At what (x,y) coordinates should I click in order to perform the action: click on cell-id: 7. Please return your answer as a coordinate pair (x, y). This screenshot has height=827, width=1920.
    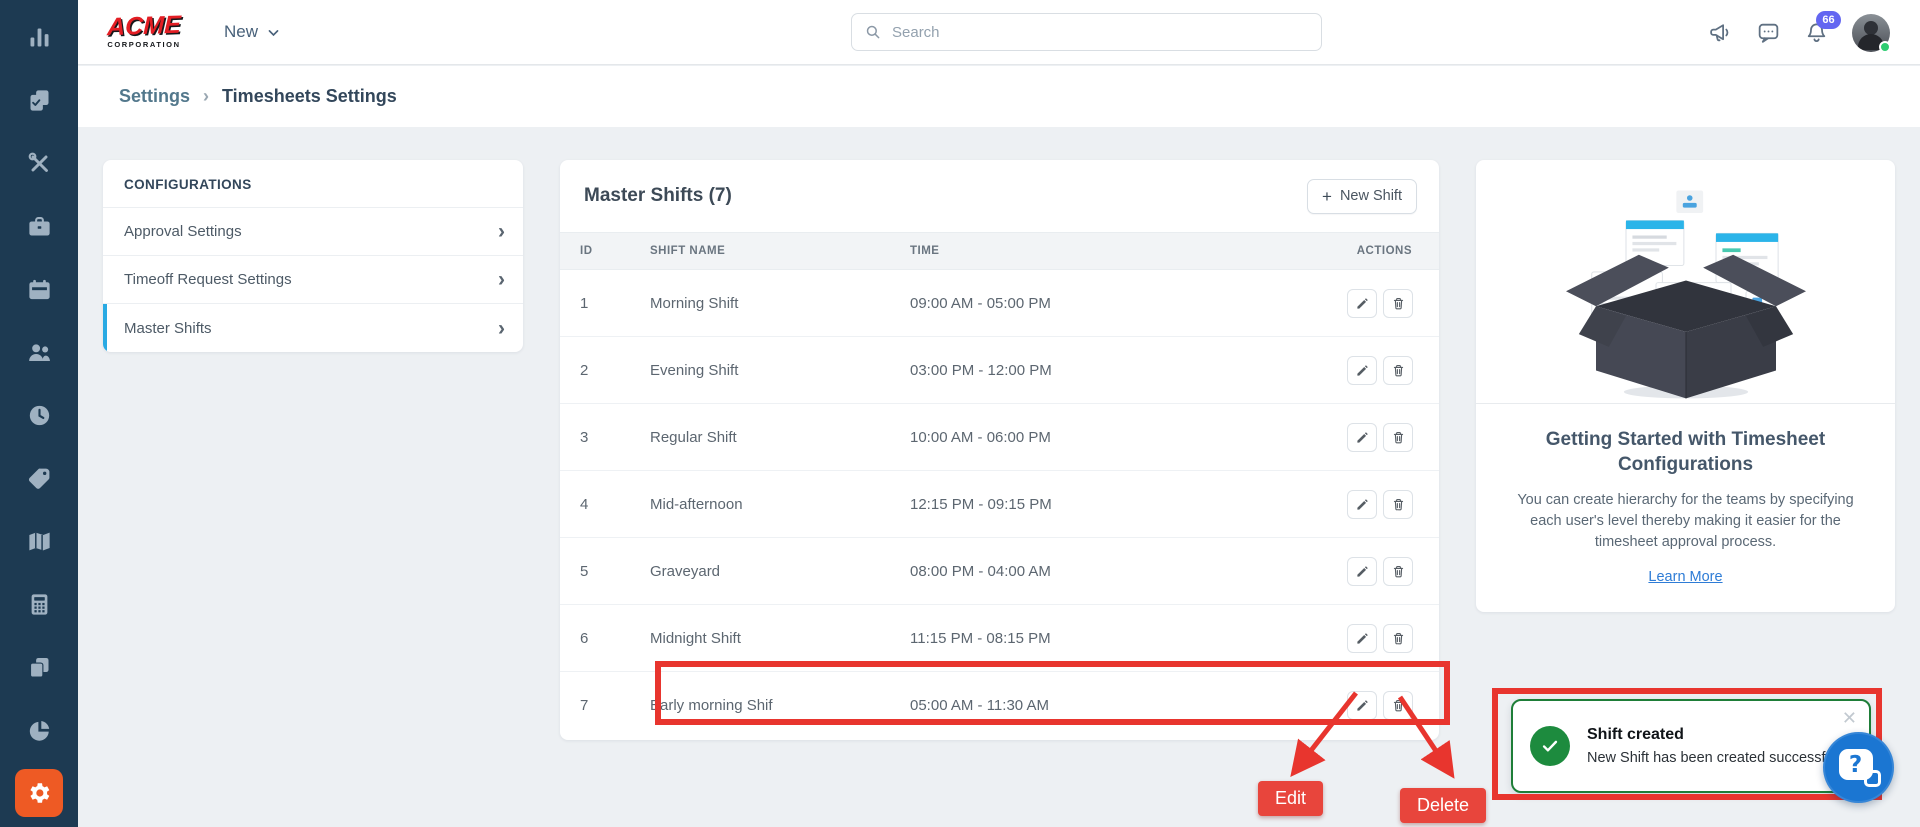
    Looking at the image, I should click on (584, 705).